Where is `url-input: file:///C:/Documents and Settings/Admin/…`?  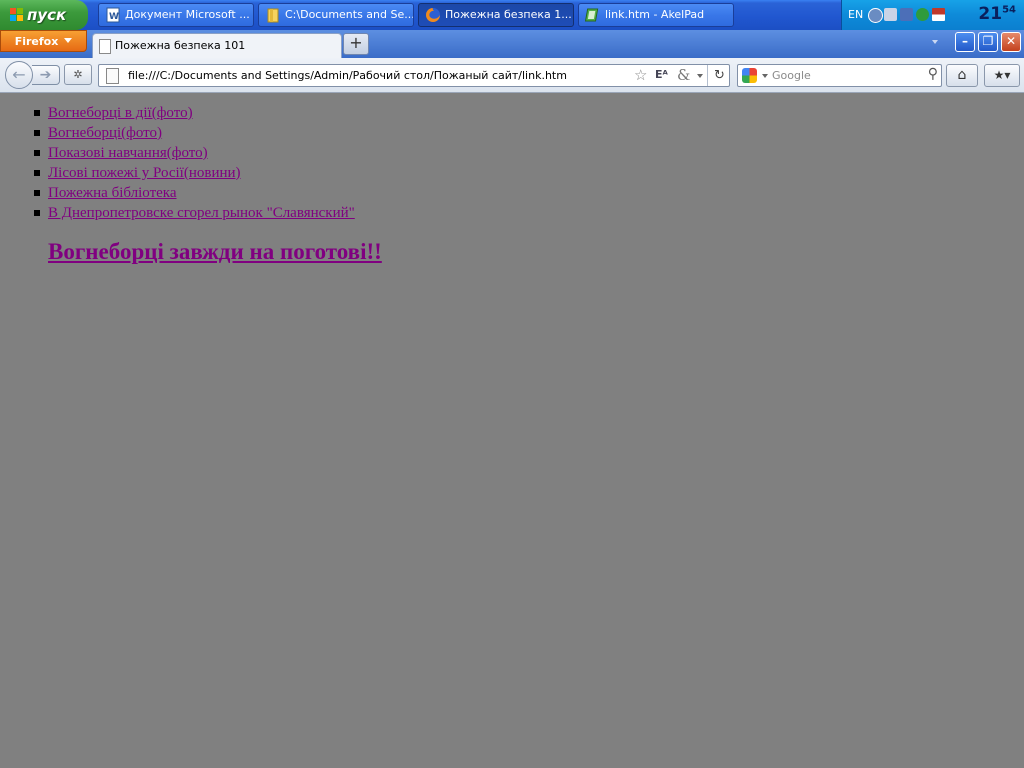
url-input: file:///C:/Documents and Settings/Admin/… is located at coordinates (347, 75).